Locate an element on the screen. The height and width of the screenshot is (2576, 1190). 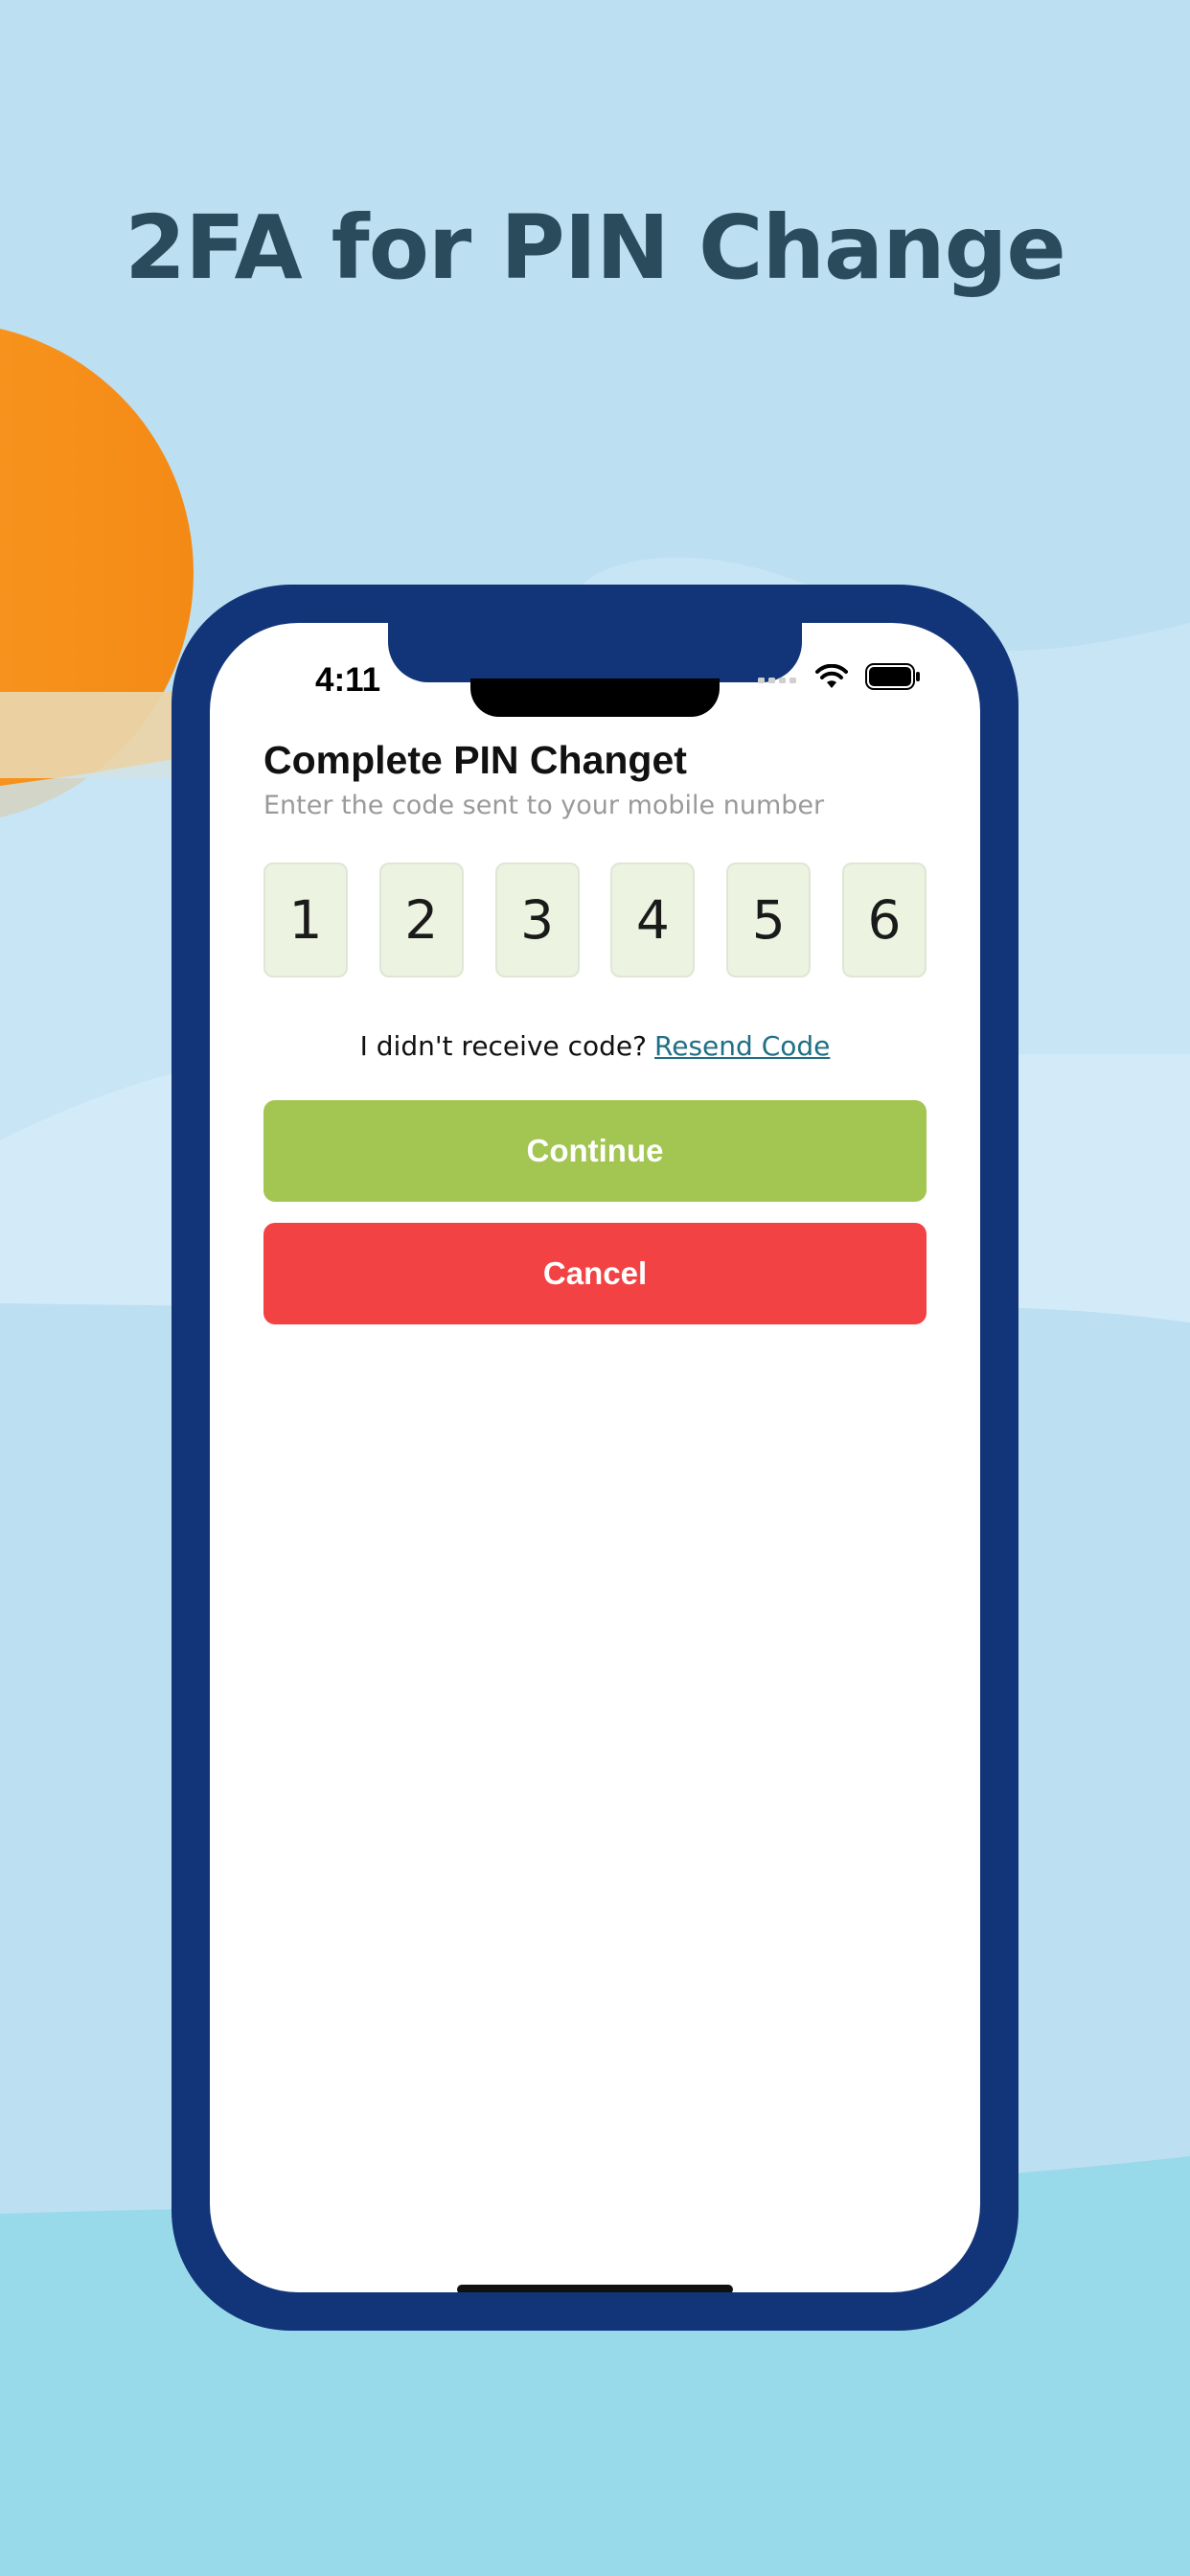
resend-code-link: Resend Code is located at coordinates (742, 1046).